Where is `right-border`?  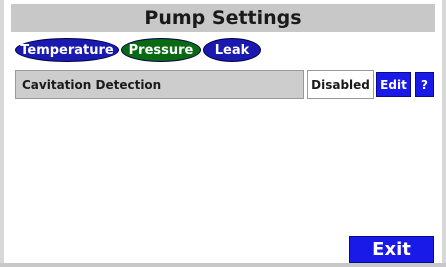 right-border is located at coordinates (444, 133).